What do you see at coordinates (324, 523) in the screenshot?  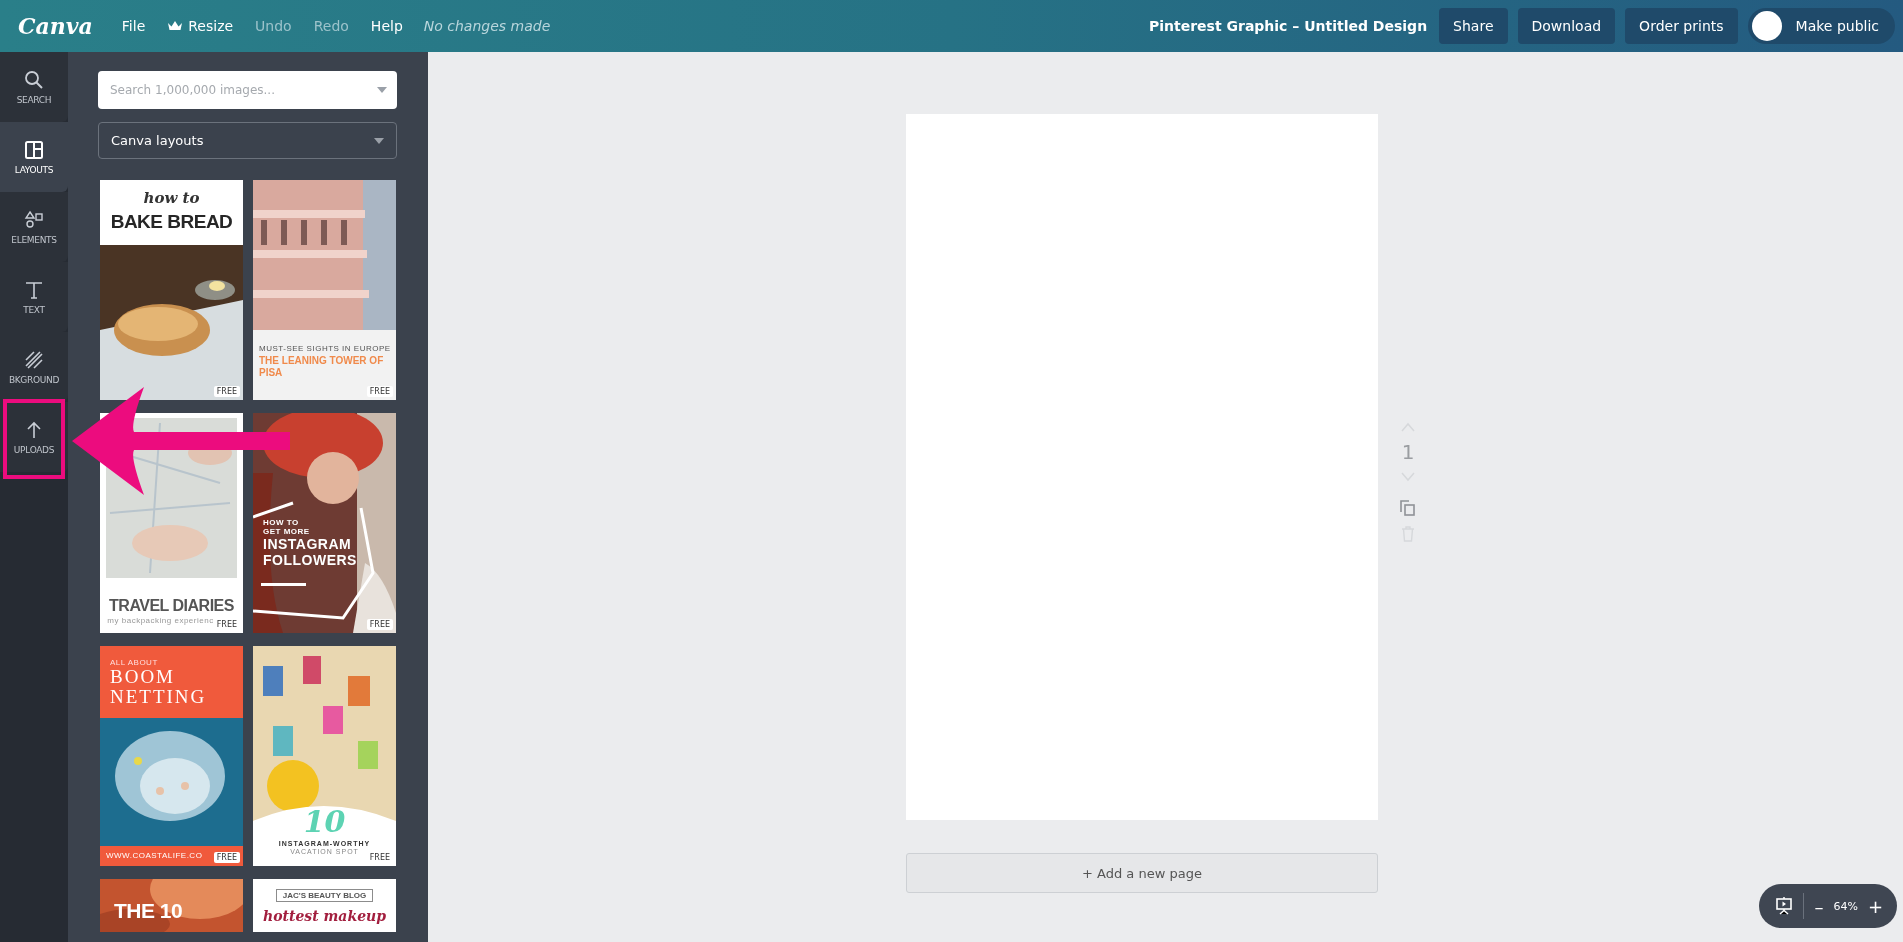 I see `layout-thumbnail: HOW TO GET MORE INSTAGRAM FOLLOWERS FREE` at bounding box center [324, 523].